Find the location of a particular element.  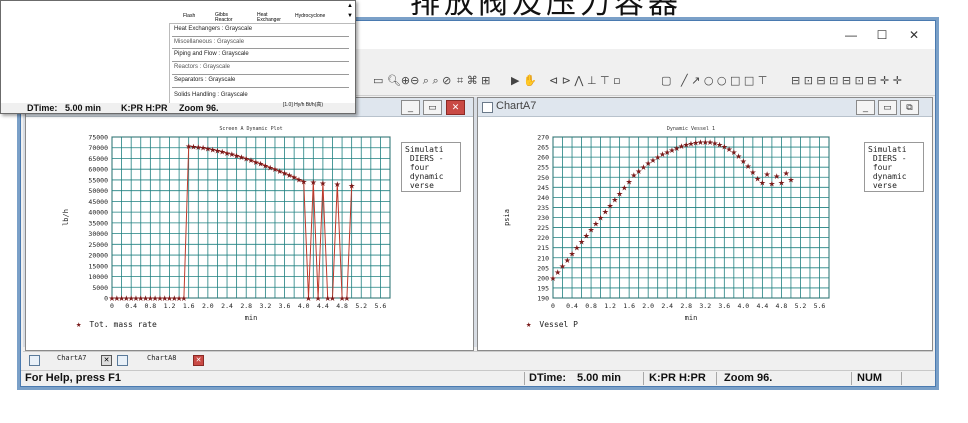

star-marker-icon: ★ is located at coordinates (79, 325).